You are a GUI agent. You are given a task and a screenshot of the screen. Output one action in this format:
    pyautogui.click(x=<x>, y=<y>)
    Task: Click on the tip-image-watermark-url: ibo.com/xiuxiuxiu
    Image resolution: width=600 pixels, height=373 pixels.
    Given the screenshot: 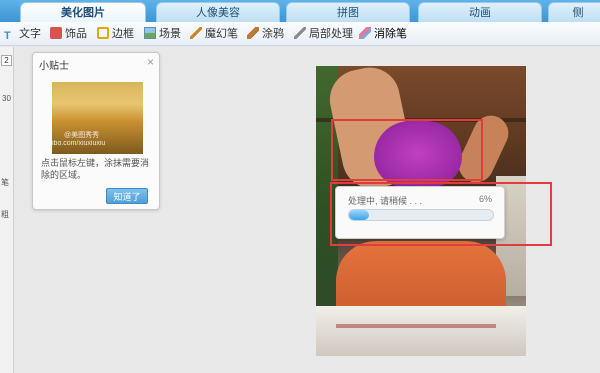 What is the action you would take?
    pyautogui.click(x=79, y=143)
    